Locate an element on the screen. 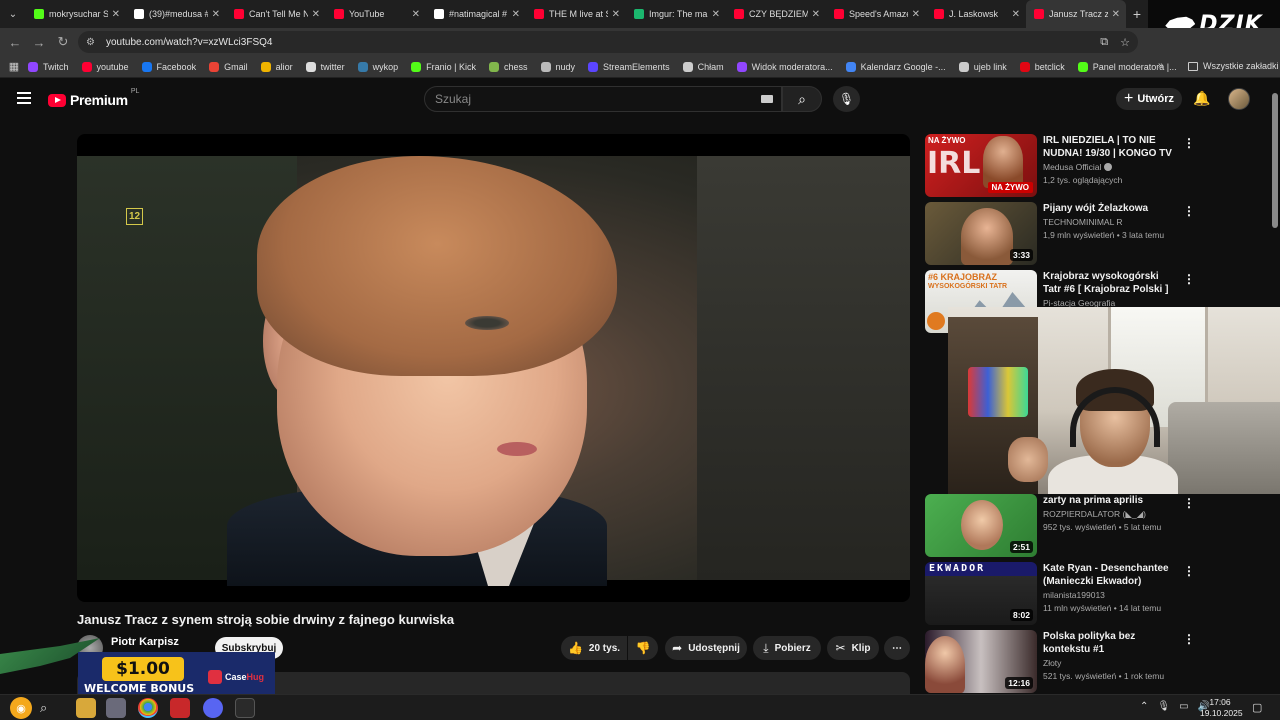 Image resolution: width=1280 pixels, height=720 pixels. download-button: ⤓ Pobierz is located at coordinates (787, 648).